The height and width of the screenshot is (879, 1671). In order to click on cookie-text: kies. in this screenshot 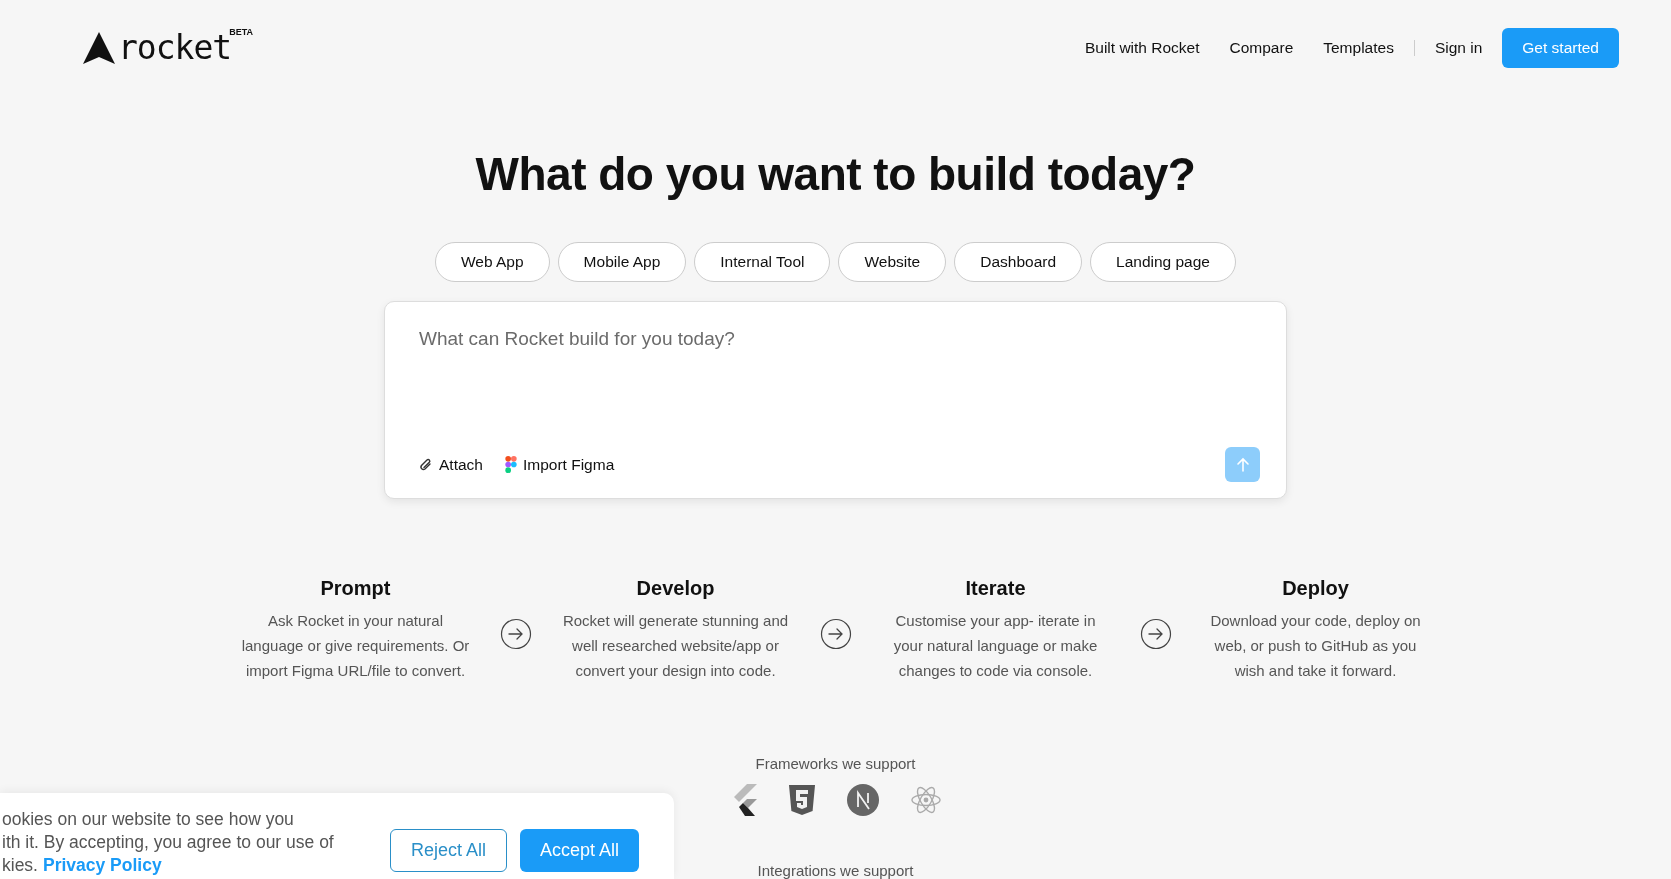, I will do `click(20, 865)`.